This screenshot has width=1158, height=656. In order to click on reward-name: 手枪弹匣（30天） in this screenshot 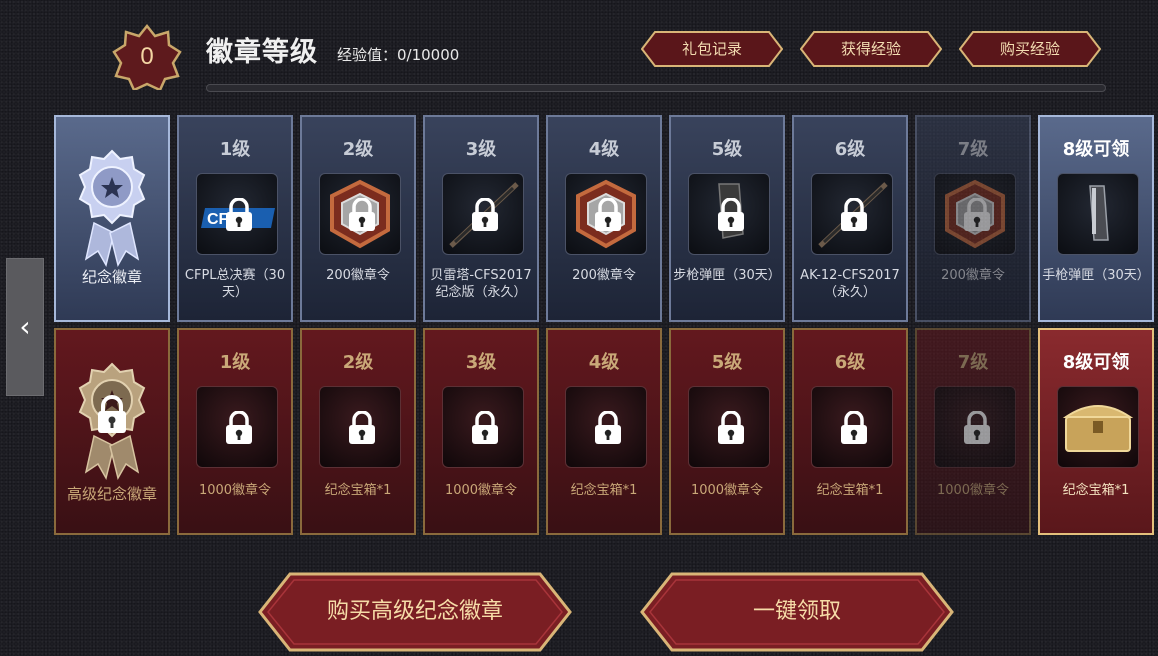, I will do `click(1096, 275)`.